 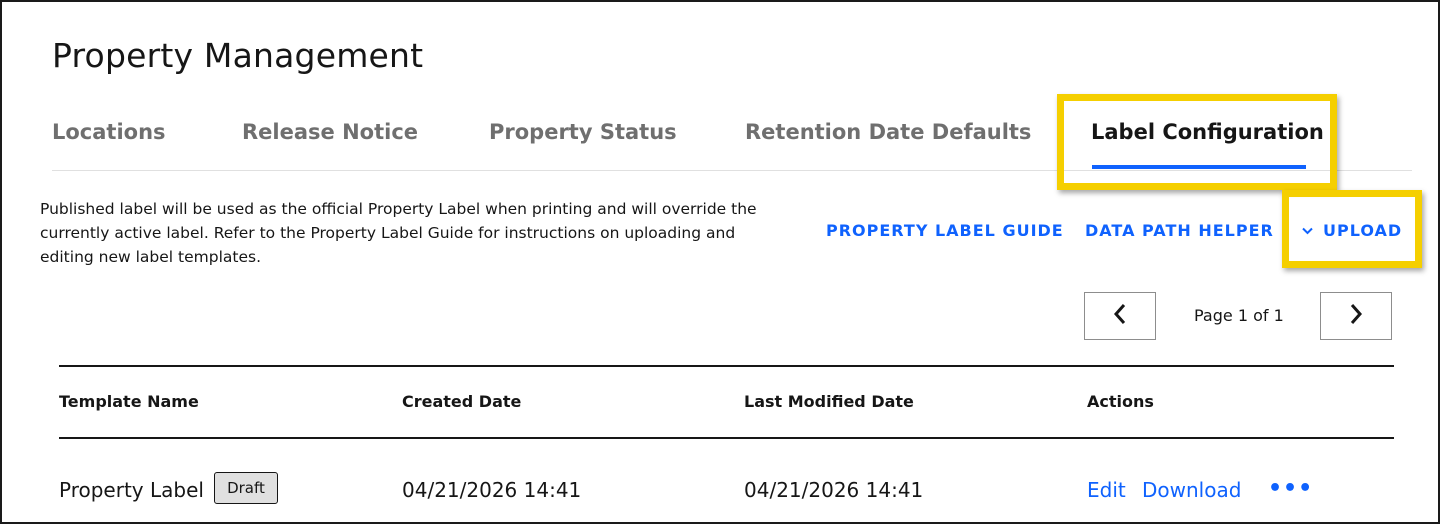 I want to click on page-indicator: Page 1 of 1, so click(x=1239, y=315).